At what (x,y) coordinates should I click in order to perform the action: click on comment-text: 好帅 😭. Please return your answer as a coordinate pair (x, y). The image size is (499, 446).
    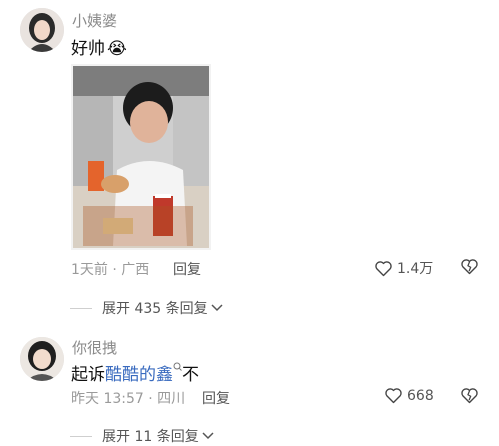
    Looking at the image, I should click on (99, 46).